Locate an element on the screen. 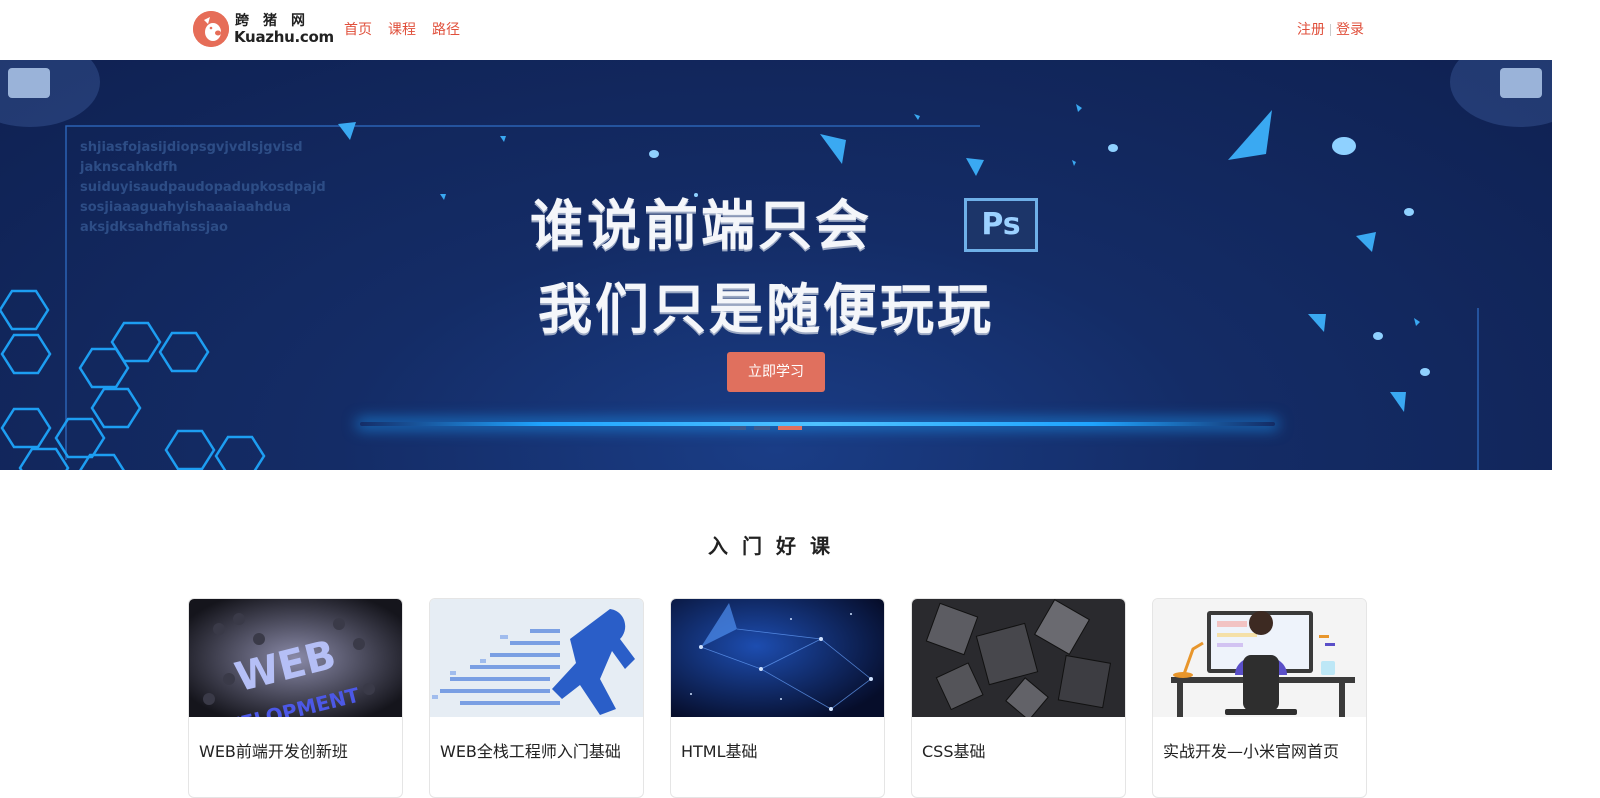 The width and height of the screenshot is (1600, 798). course-thumbnail-blue-network is located at coordinates (777, 658).